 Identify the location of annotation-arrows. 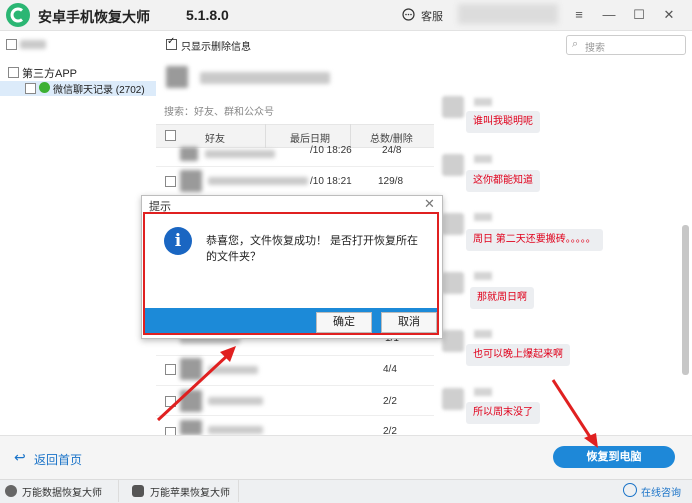
(377, 397).